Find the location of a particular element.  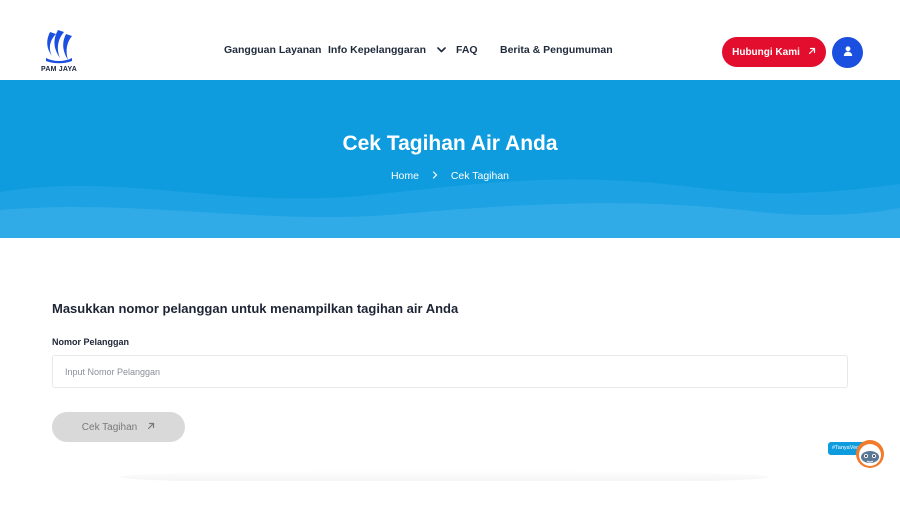

page-title: Cek Tagihan Air Anda is located at coordinates (450, 143).